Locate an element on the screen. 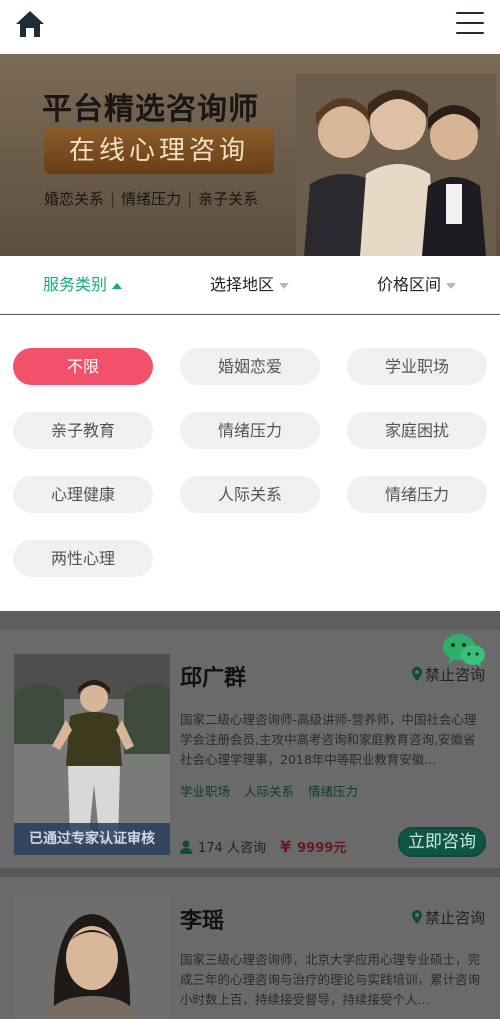  user-icon is located at coordinates (186, 847).